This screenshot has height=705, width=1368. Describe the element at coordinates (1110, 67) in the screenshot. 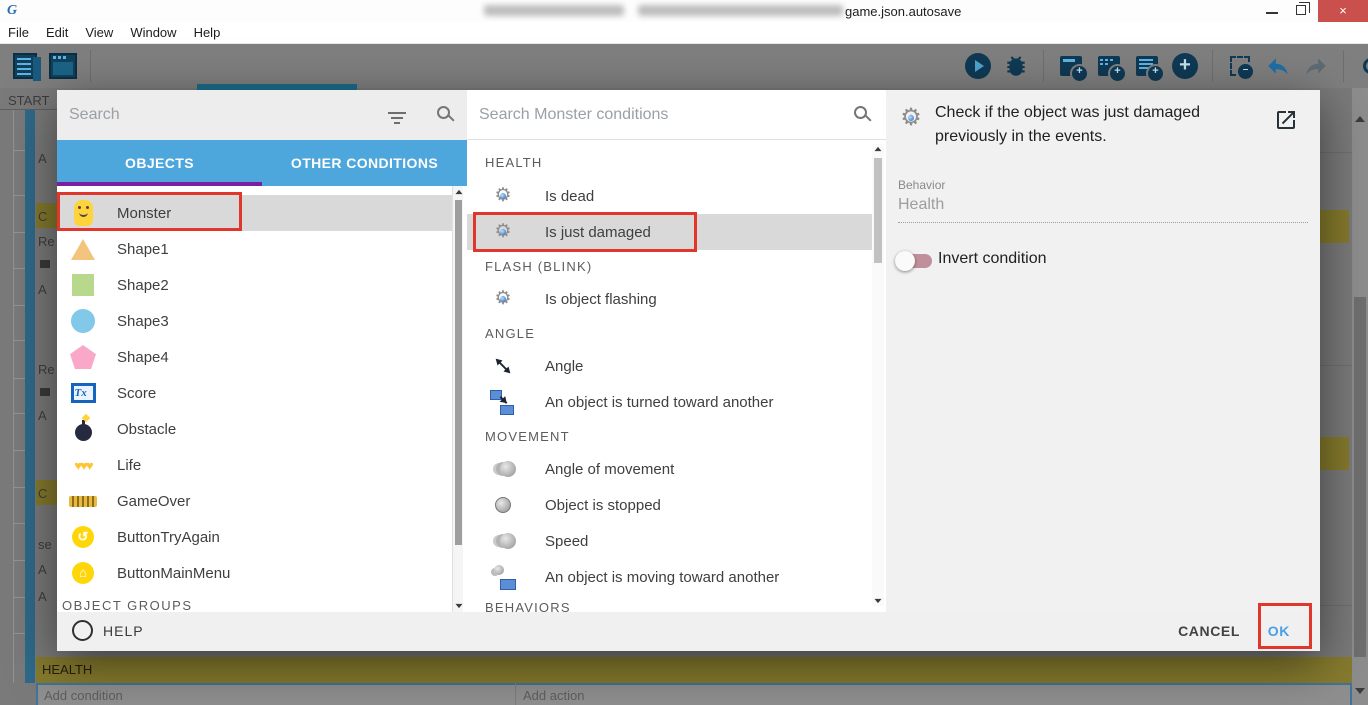

I see `add-subevent-icon` at that location.